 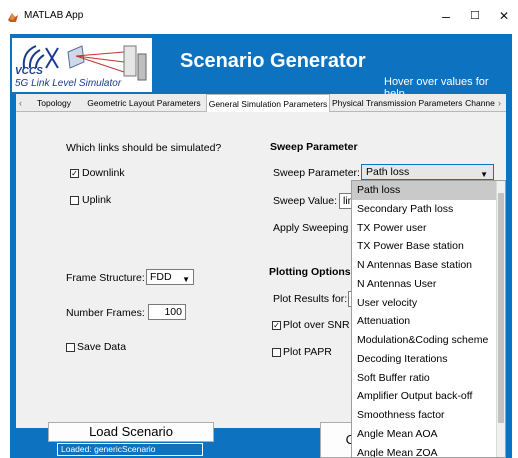 What do you see at coordinates (54, 15) in the screenshot?
I see `window-title: MATLAB App` at bounding box center [54, 15].